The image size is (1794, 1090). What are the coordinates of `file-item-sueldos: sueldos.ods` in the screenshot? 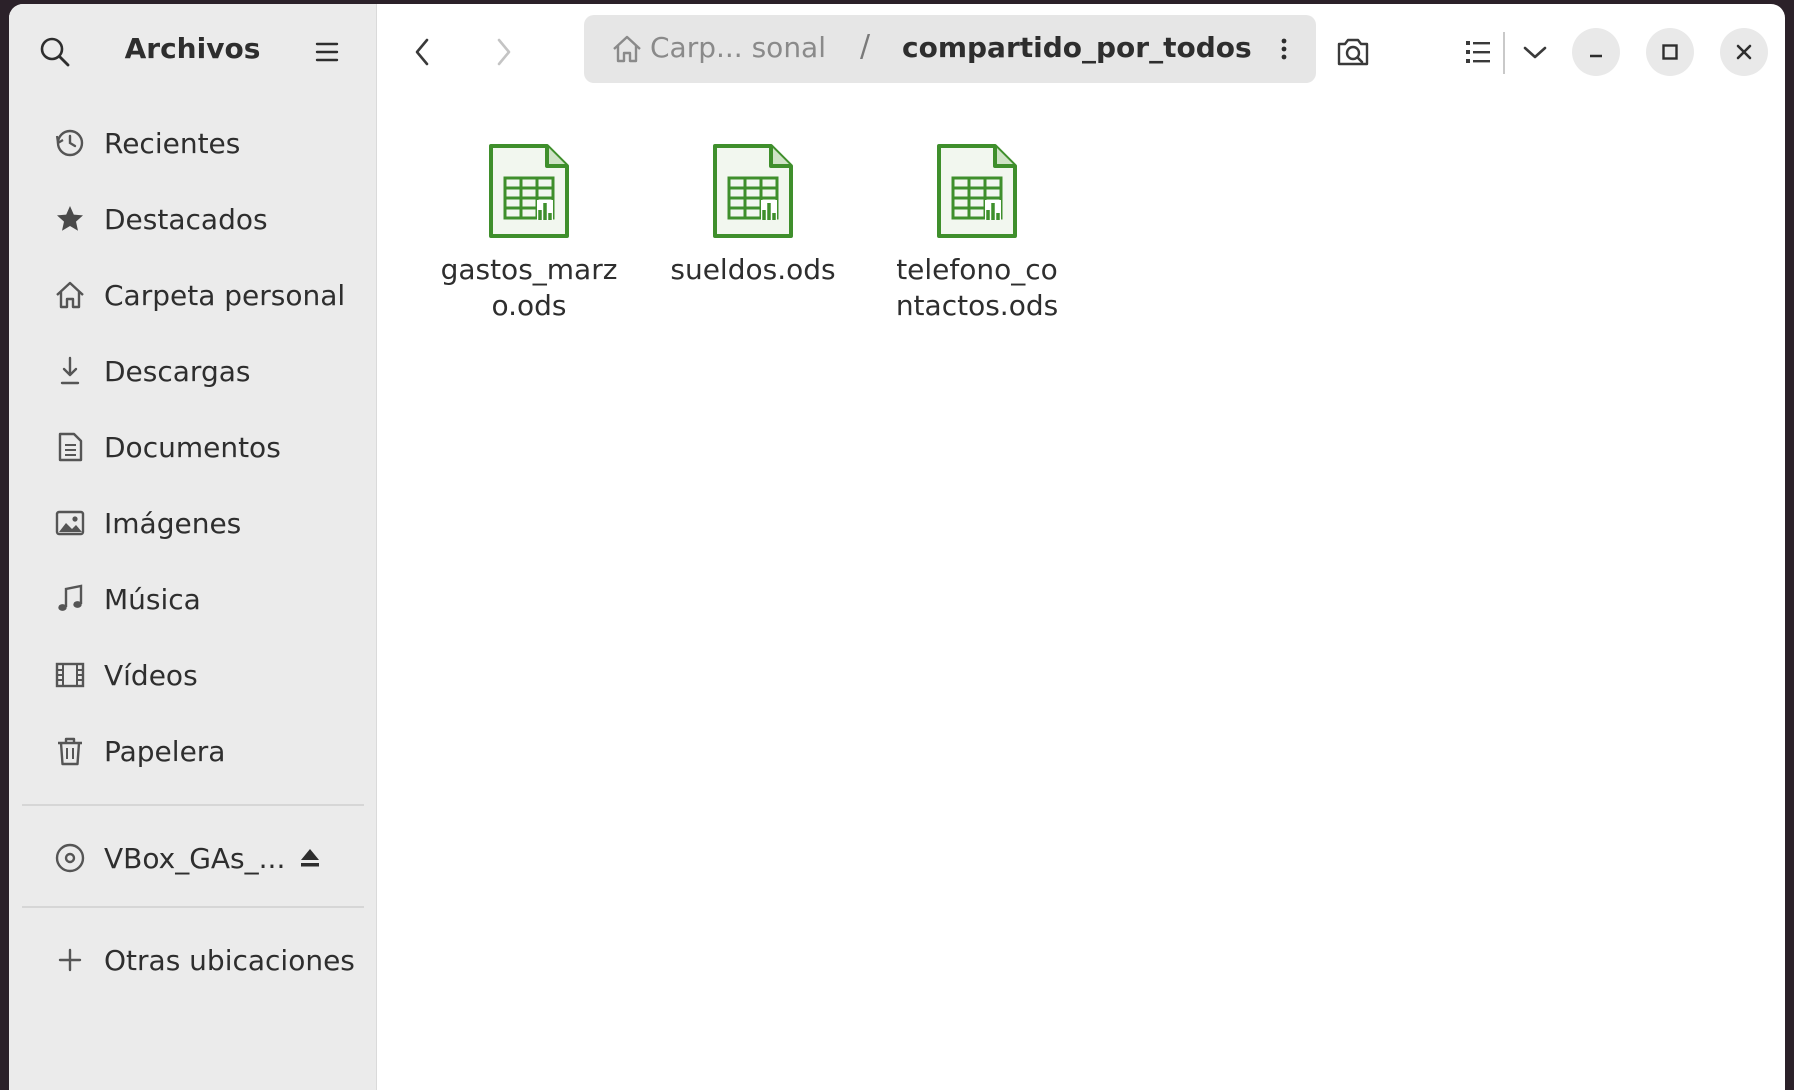 It's located at (753, 215).